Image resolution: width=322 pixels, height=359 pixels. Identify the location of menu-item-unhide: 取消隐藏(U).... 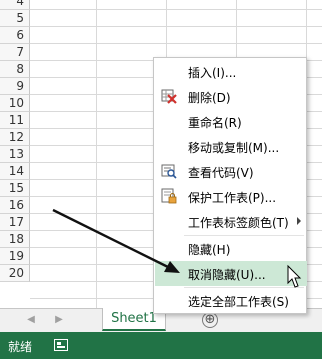
(231, 273).